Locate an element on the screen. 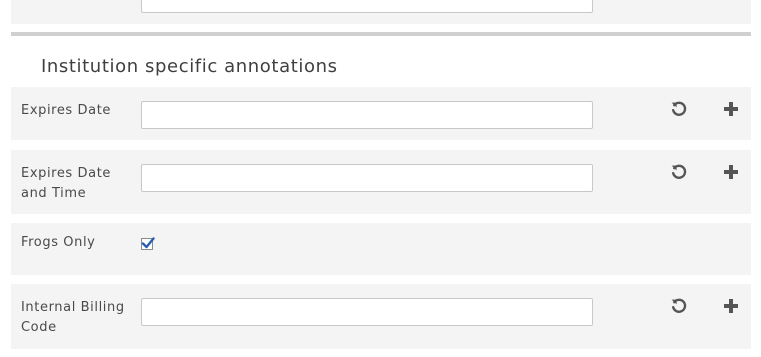 This screenshot has width=761, height=357. field-row-expires-date: Expires Date is located at coordinates (381, 113).